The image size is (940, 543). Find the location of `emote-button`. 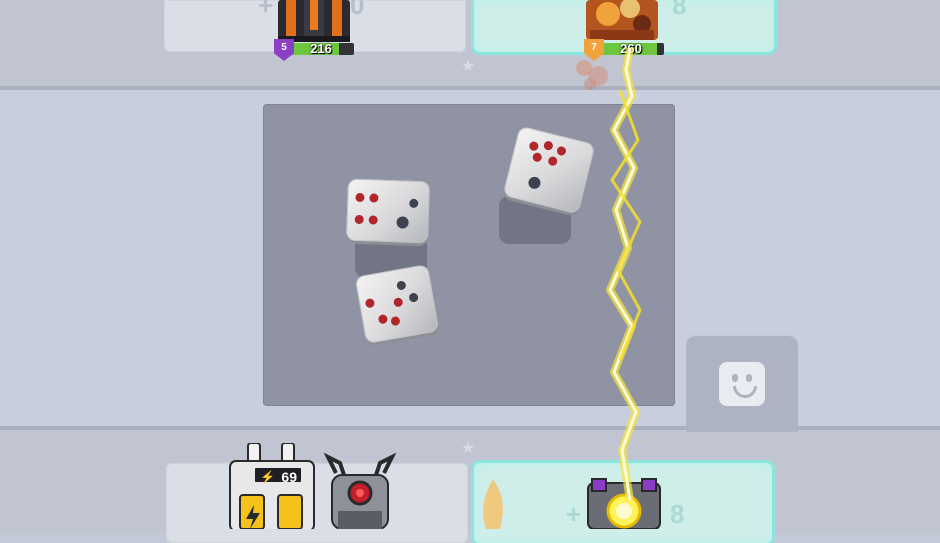

emote-button is located at coordinates (742, 383).